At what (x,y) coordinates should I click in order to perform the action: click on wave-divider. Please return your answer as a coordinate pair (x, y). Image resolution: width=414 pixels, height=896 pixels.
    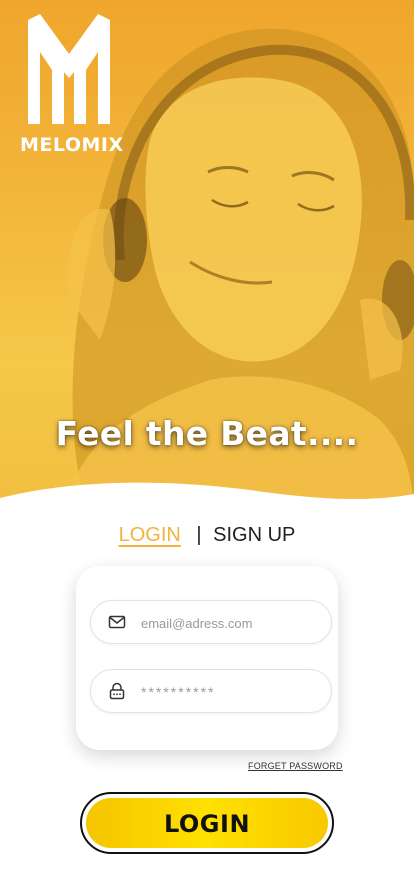
    Looking at the image, I should click on (207, 501).